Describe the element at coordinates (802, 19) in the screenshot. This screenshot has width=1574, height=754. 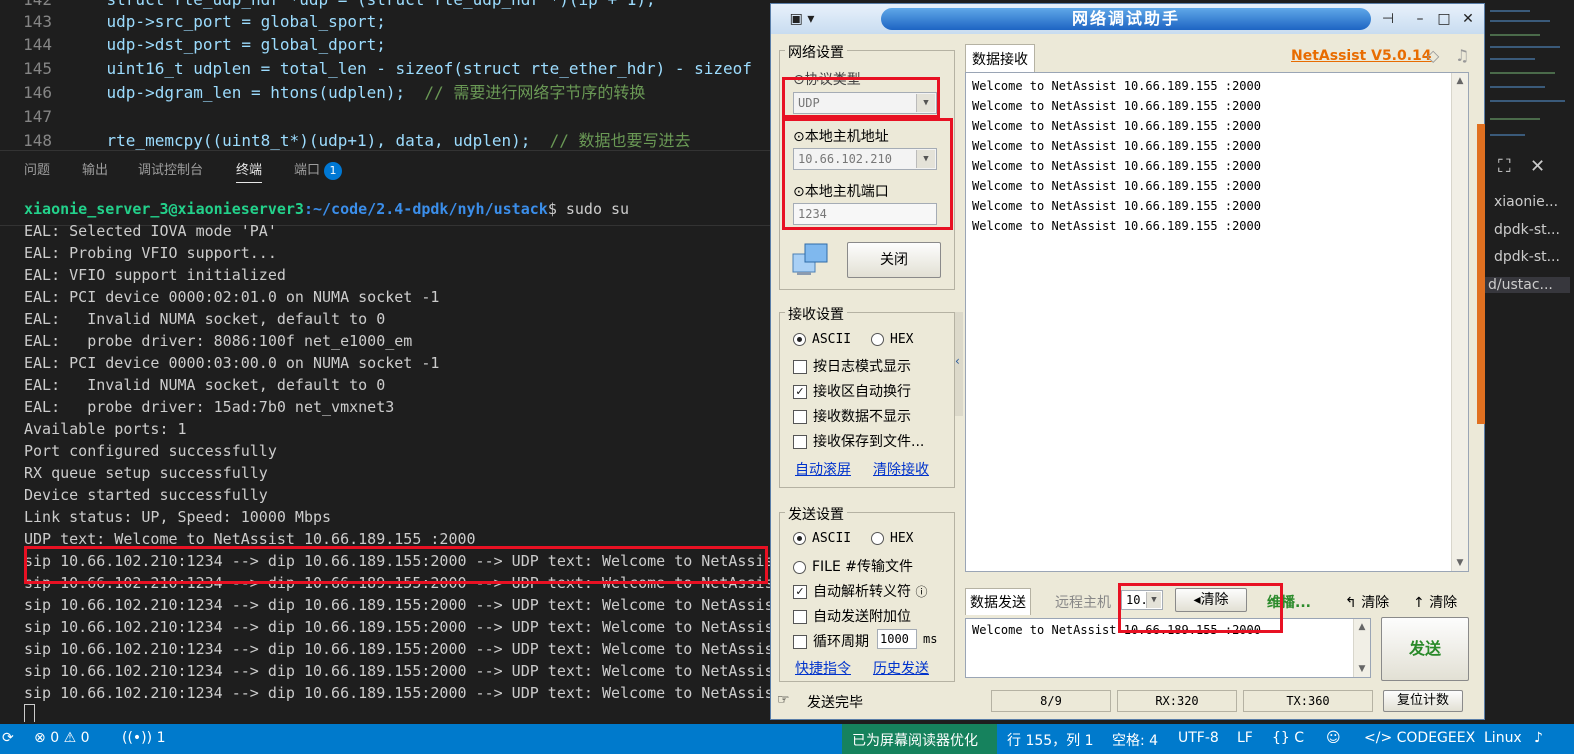
I see `app-menu-icon: ▣ ▾` at that location.